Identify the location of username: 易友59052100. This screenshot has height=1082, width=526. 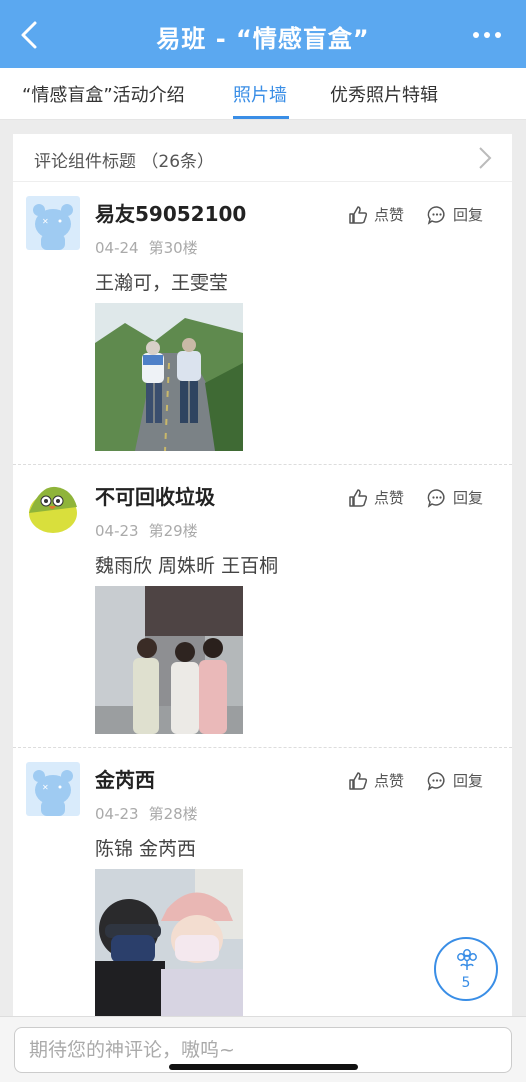
(170, 212).